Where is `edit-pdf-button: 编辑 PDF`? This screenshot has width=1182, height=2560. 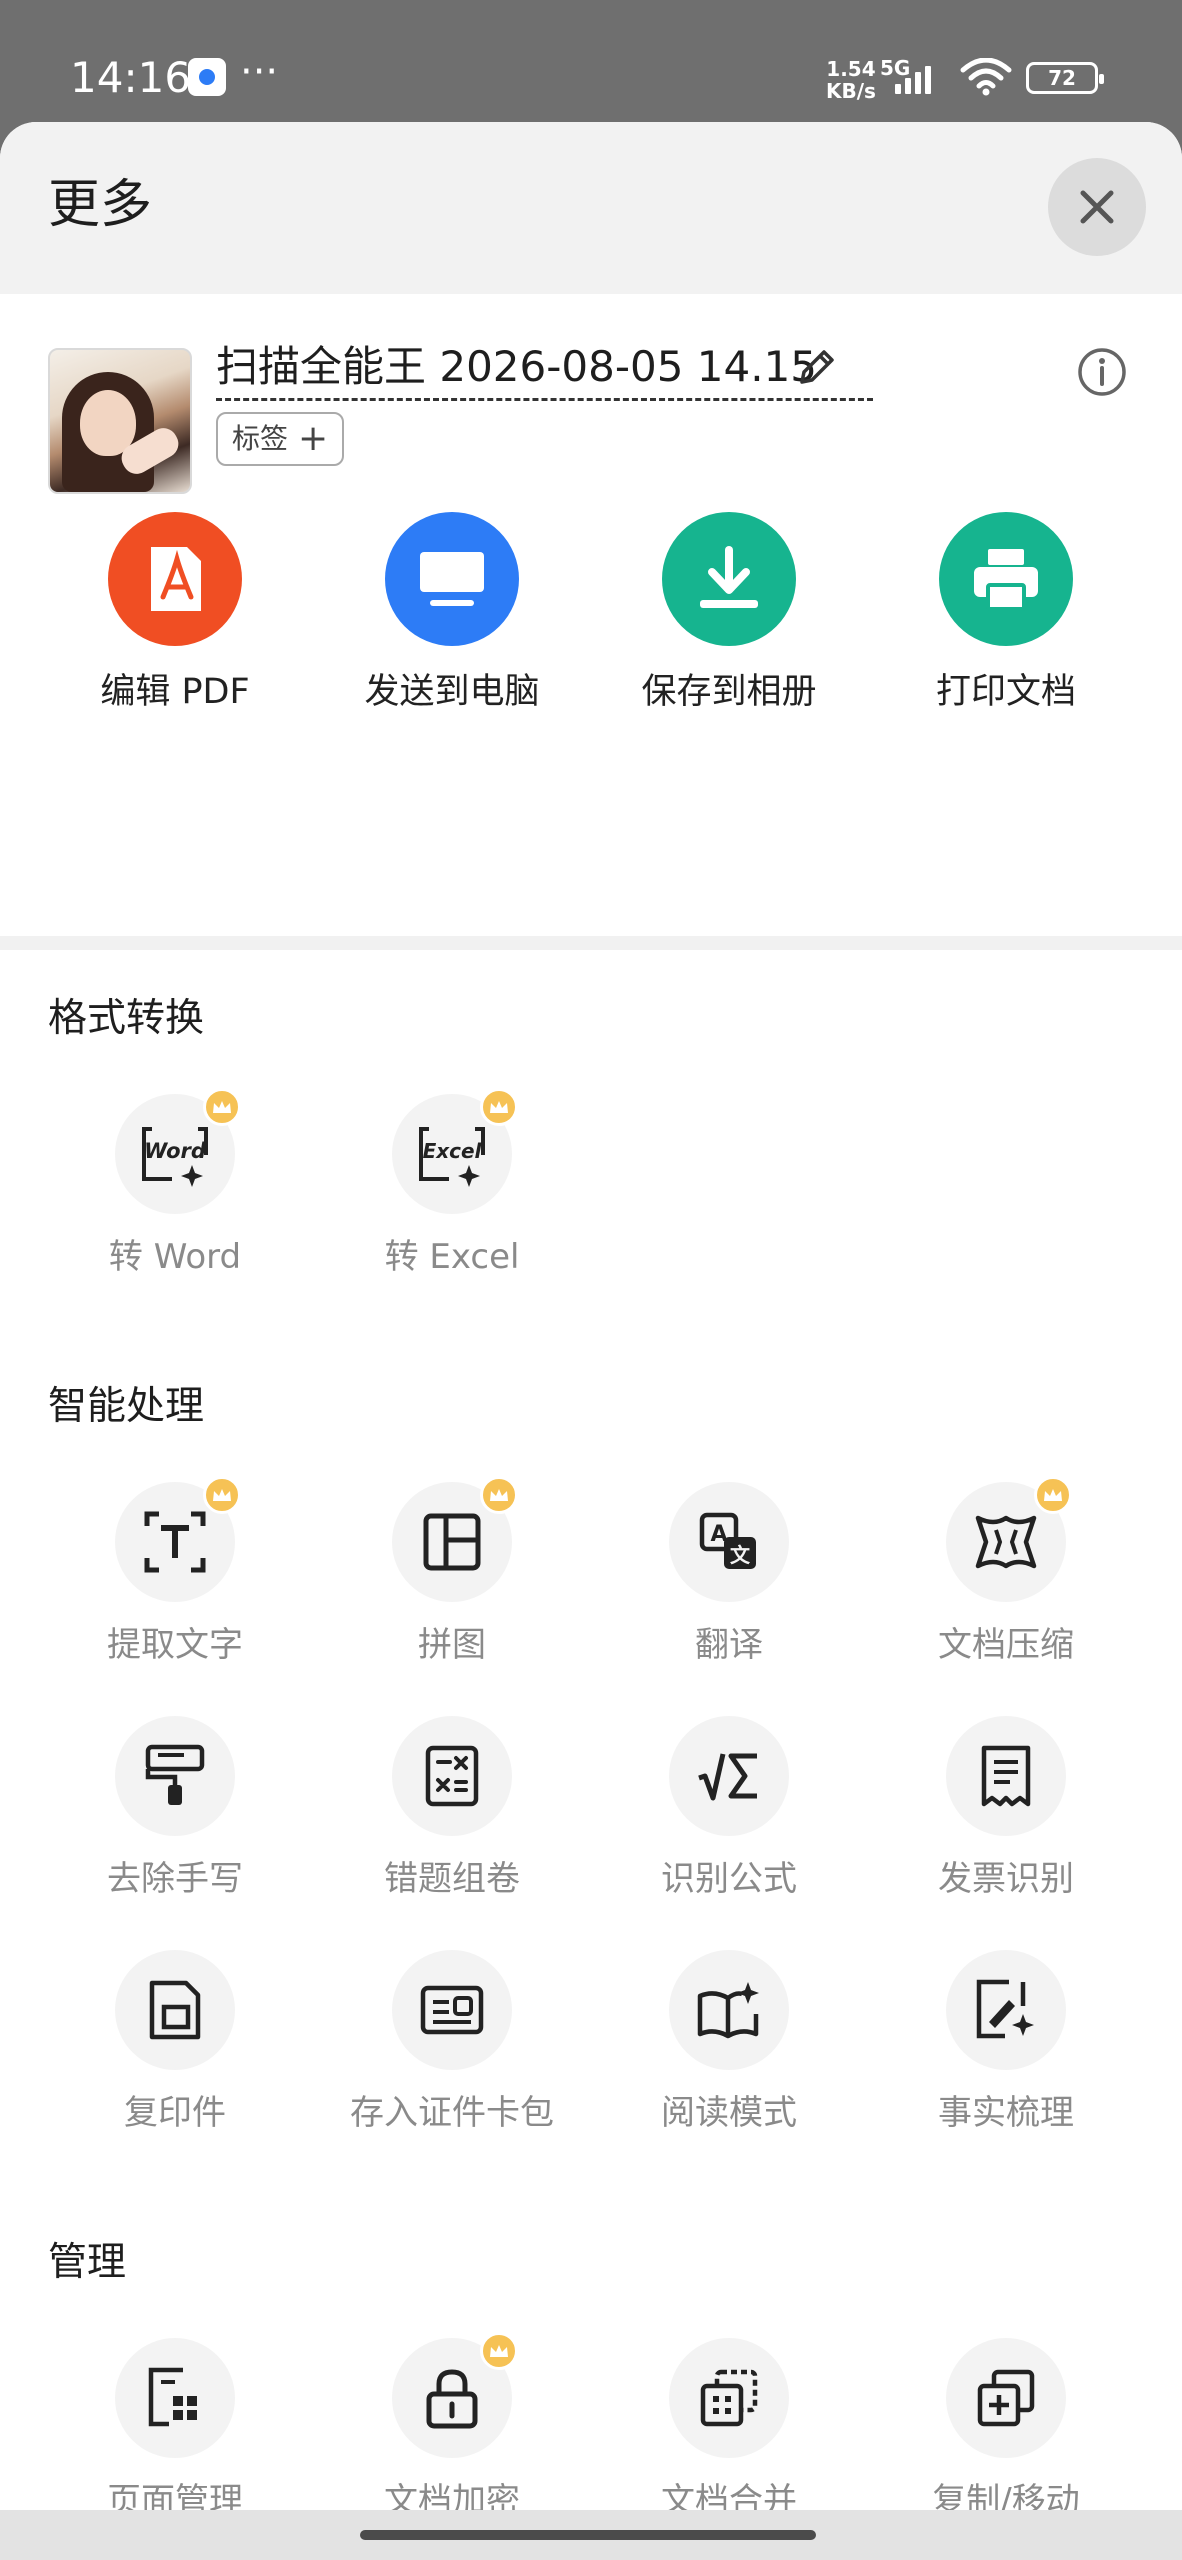 edit-pdf-button: 编辑 PDF is located at coordinates (175, 614).